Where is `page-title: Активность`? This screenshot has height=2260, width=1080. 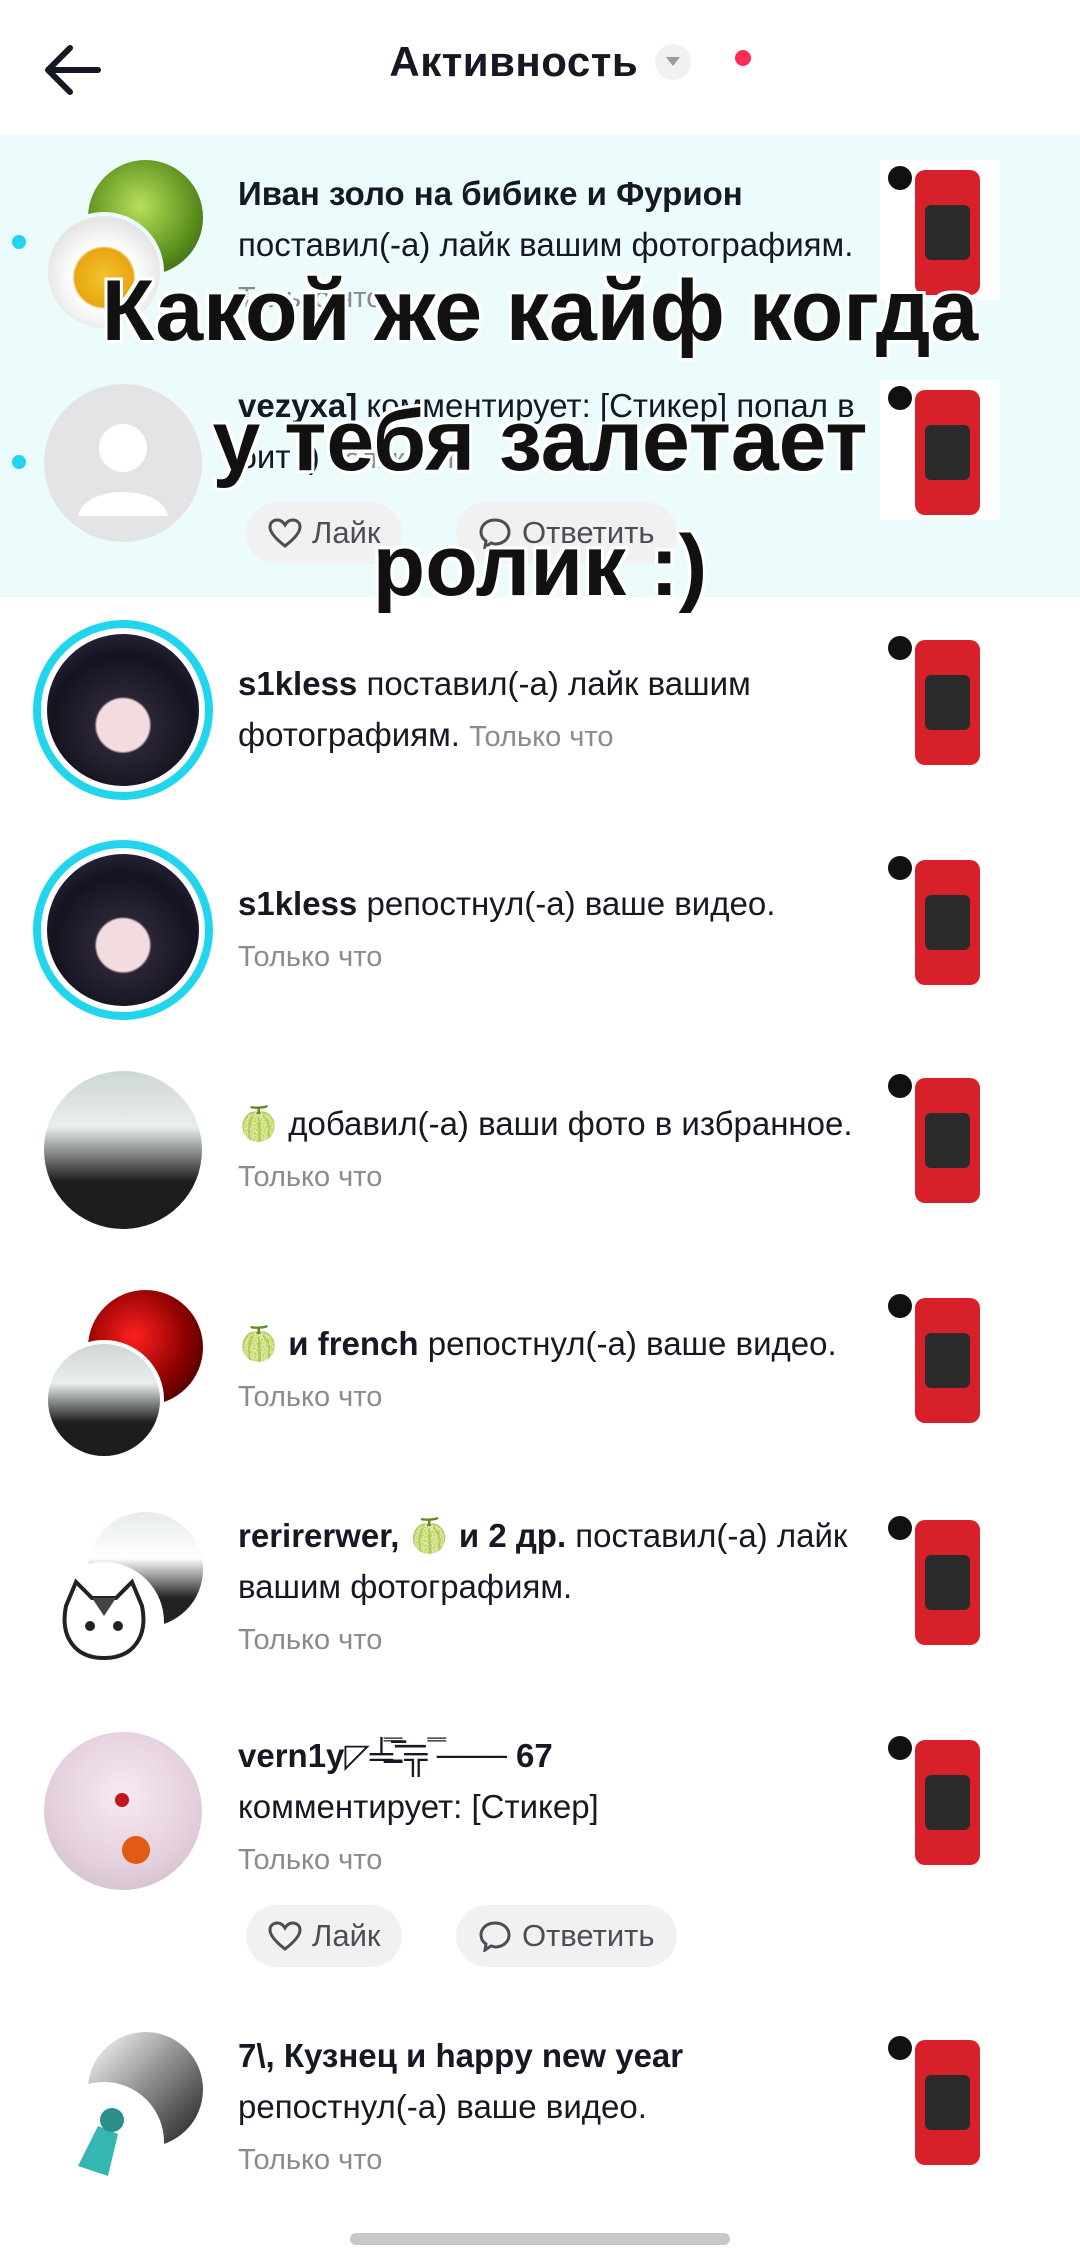
page-title: Активность is located at coordinates (514, 61).